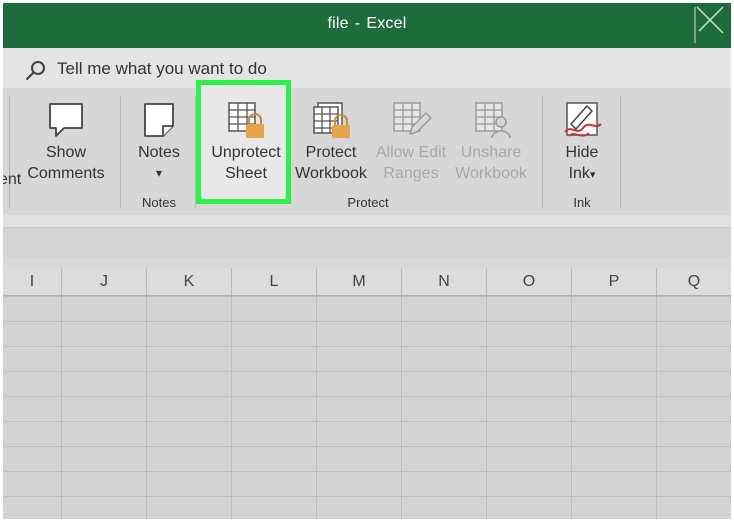 The image size is (734, 522). Describe the element at coordinates (529, 281) in the screenshot. I see `column-header-o: O` at that location.